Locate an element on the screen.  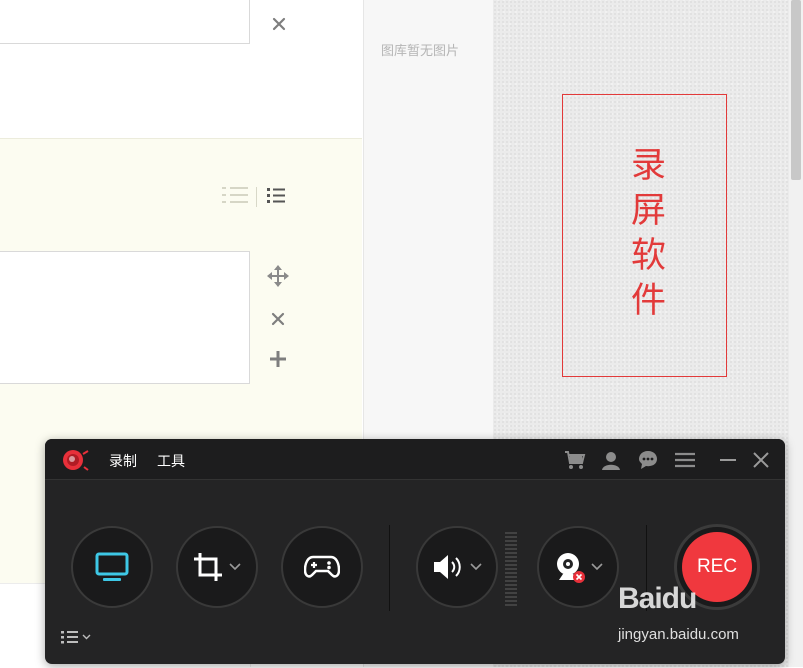
menu-tools: 工具 is located at coordinates (171, 461).